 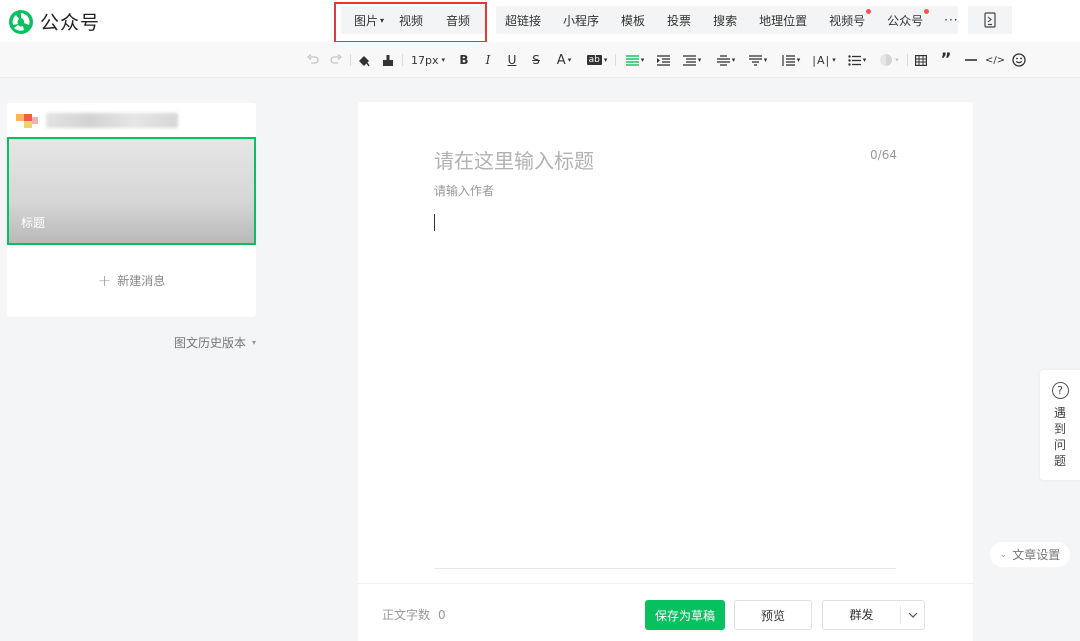 I want to click on bold-button: B, so click(x=464, y=60).